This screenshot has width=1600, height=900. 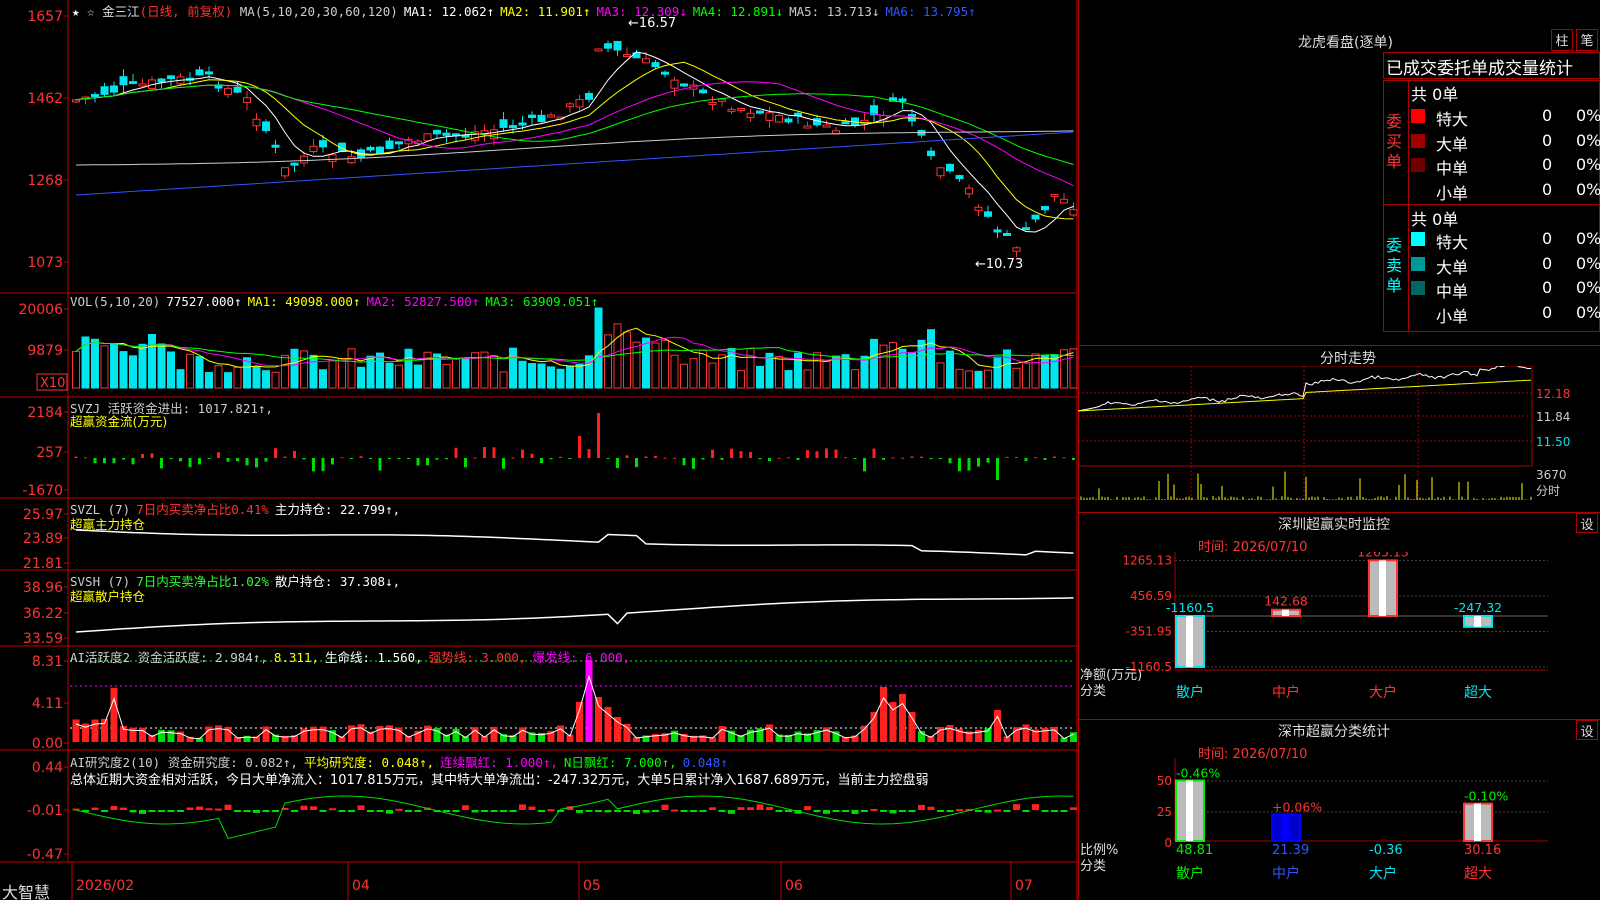 I want to click on tab-volume-stats: 成交量统计, so click(x=1530, y=68).